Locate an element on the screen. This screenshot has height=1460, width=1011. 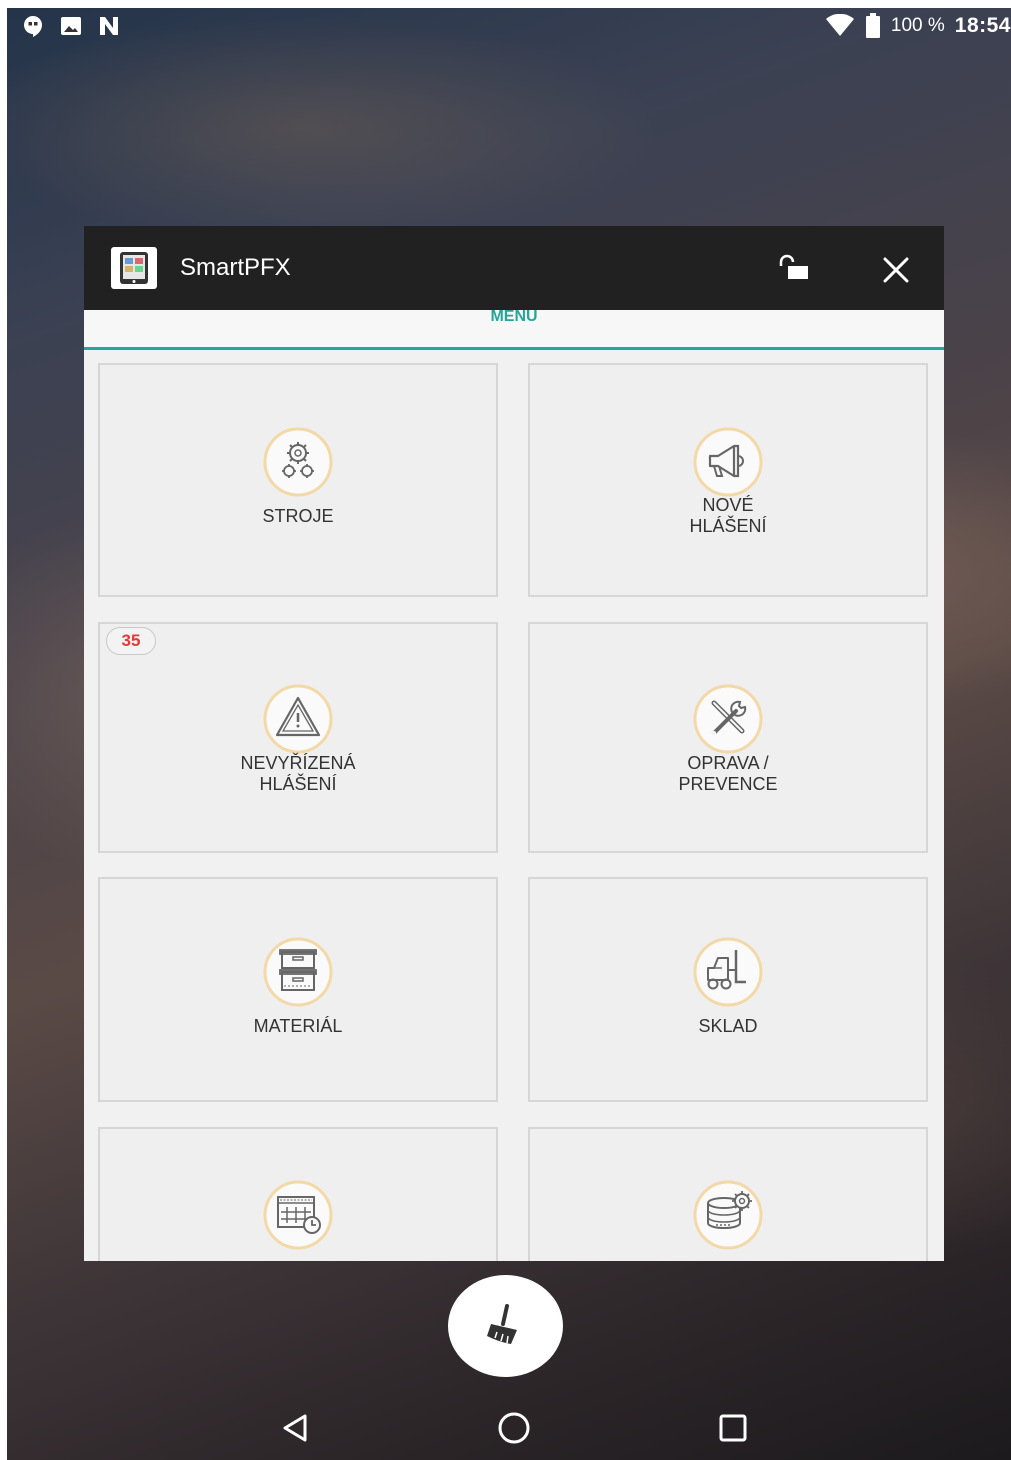
notification-icons is located at coordinates (71, 26).